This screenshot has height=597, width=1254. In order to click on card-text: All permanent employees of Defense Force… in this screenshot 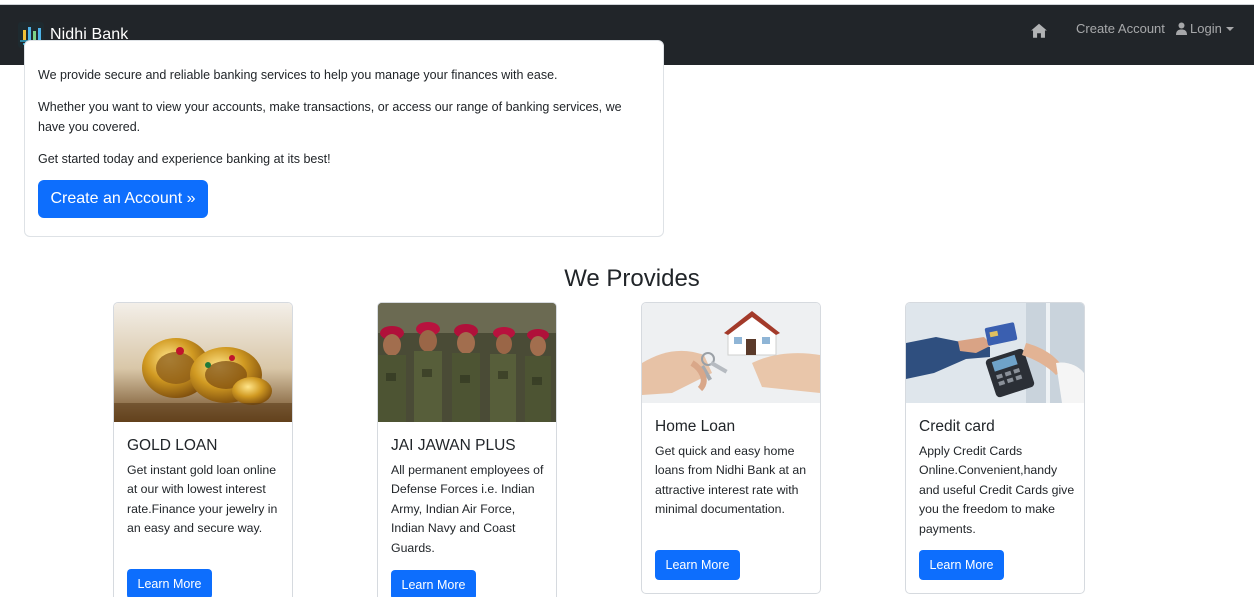, I will do `click(467, 509)`.